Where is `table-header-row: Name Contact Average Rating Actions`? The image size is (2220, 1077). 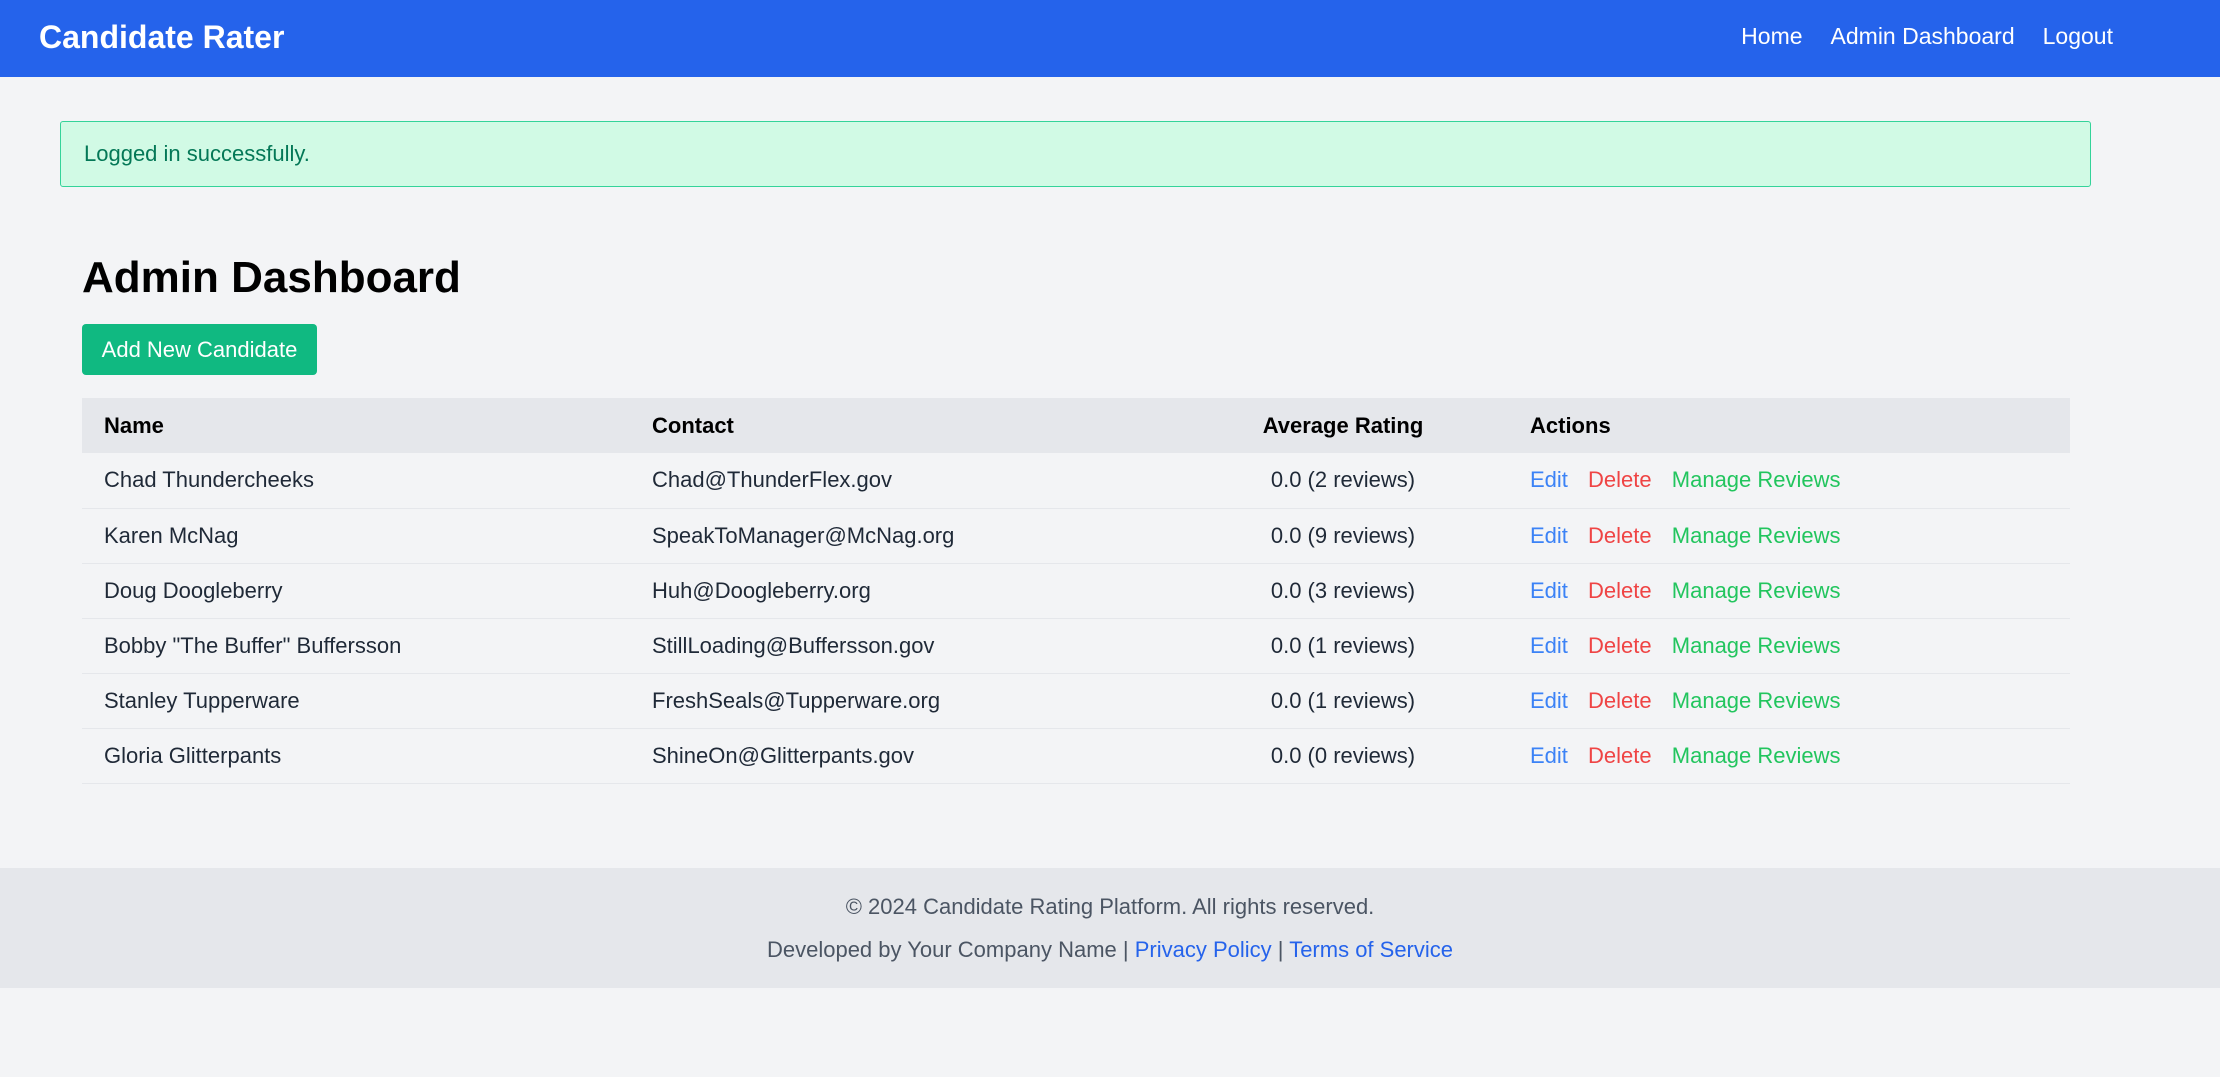
table-header-row: Name Contact Average Rating Actions is located at coordinates (1076, 425).